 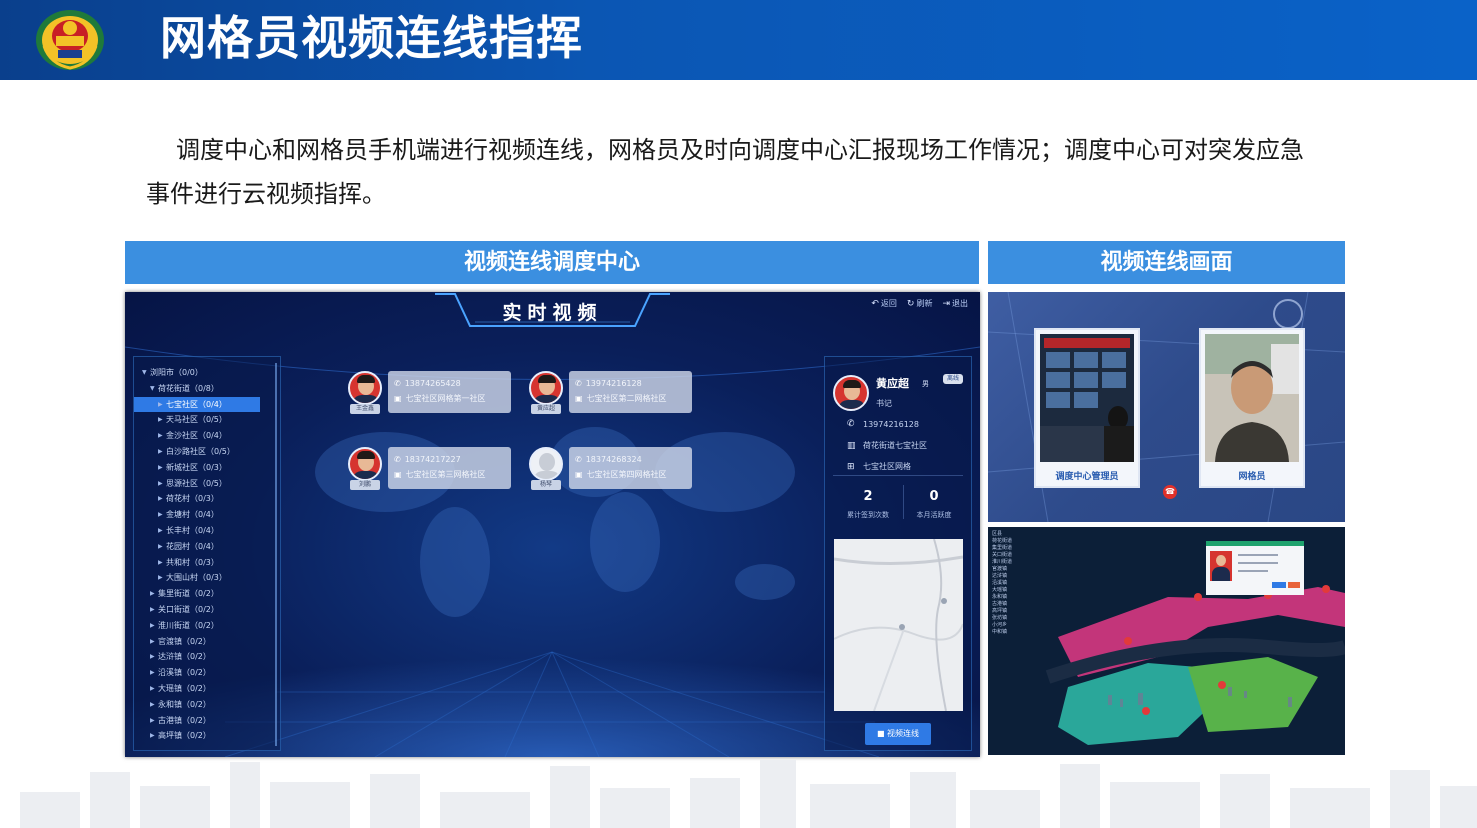 I want to click on avatar: 黄应超, so click(x=546, y=393).